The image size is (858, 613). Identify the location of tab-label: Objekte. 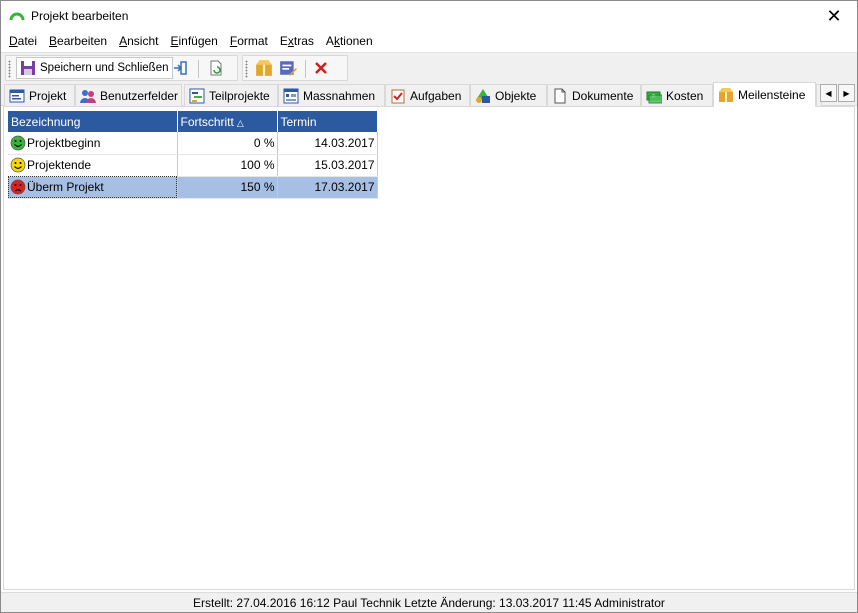
(516, 95).